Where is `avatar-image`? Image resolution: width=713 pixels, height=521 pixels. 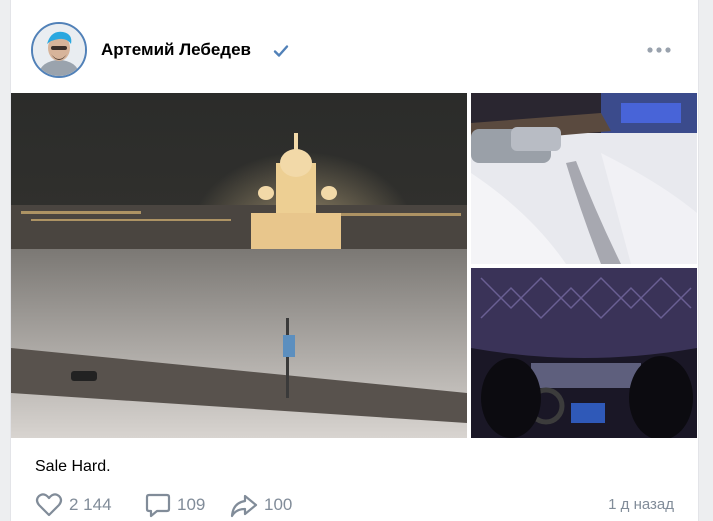 avatar-image is located at coordinates (59, 50).